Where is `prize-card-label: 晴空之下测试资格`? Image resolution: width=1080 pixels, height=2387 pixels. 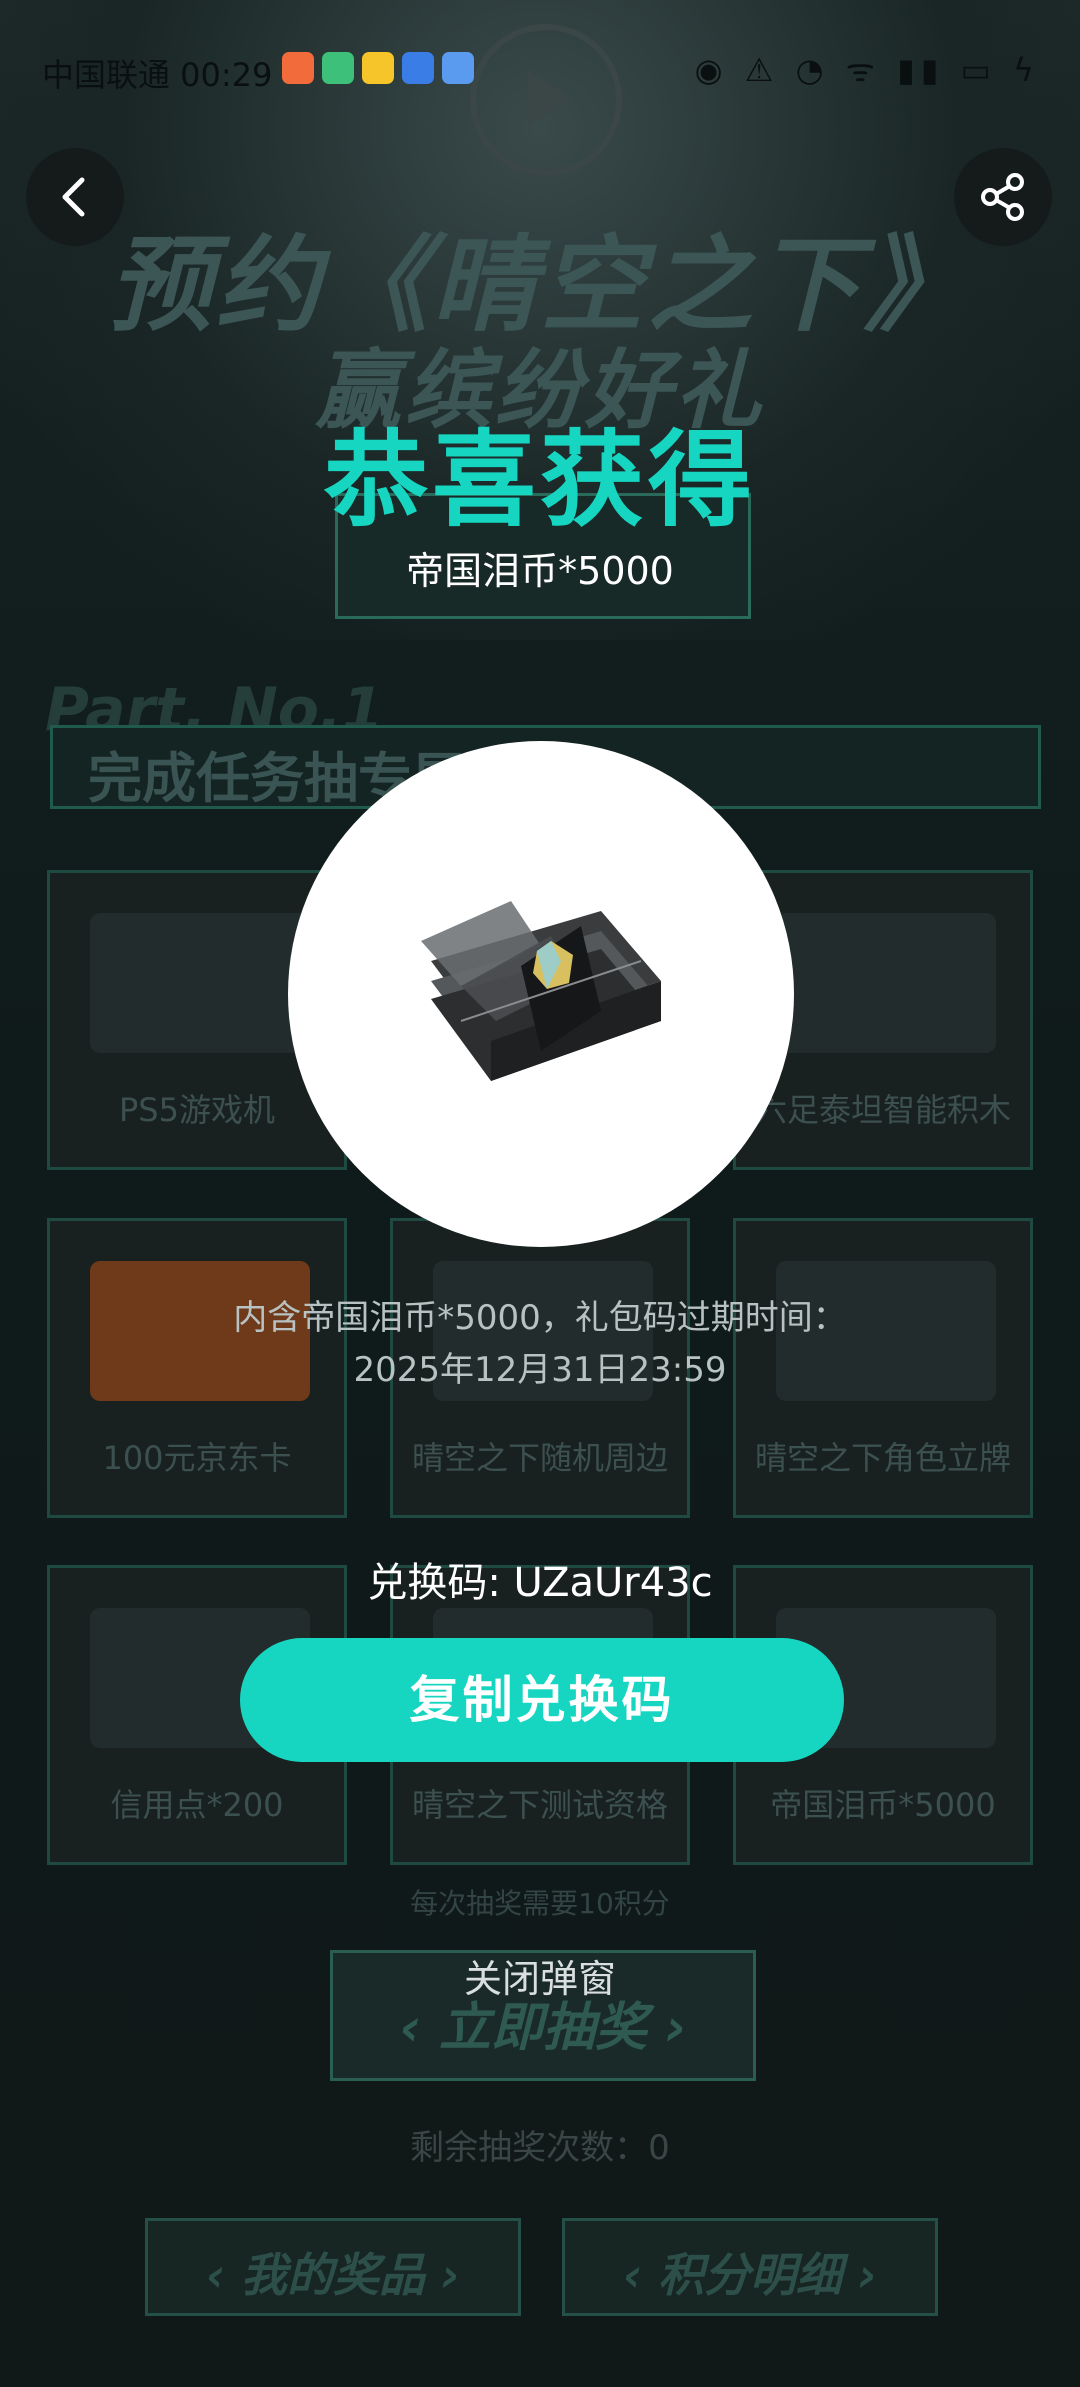 prize-card-label: 晴空之下测试资格 is located at coordinates (539, 1805).